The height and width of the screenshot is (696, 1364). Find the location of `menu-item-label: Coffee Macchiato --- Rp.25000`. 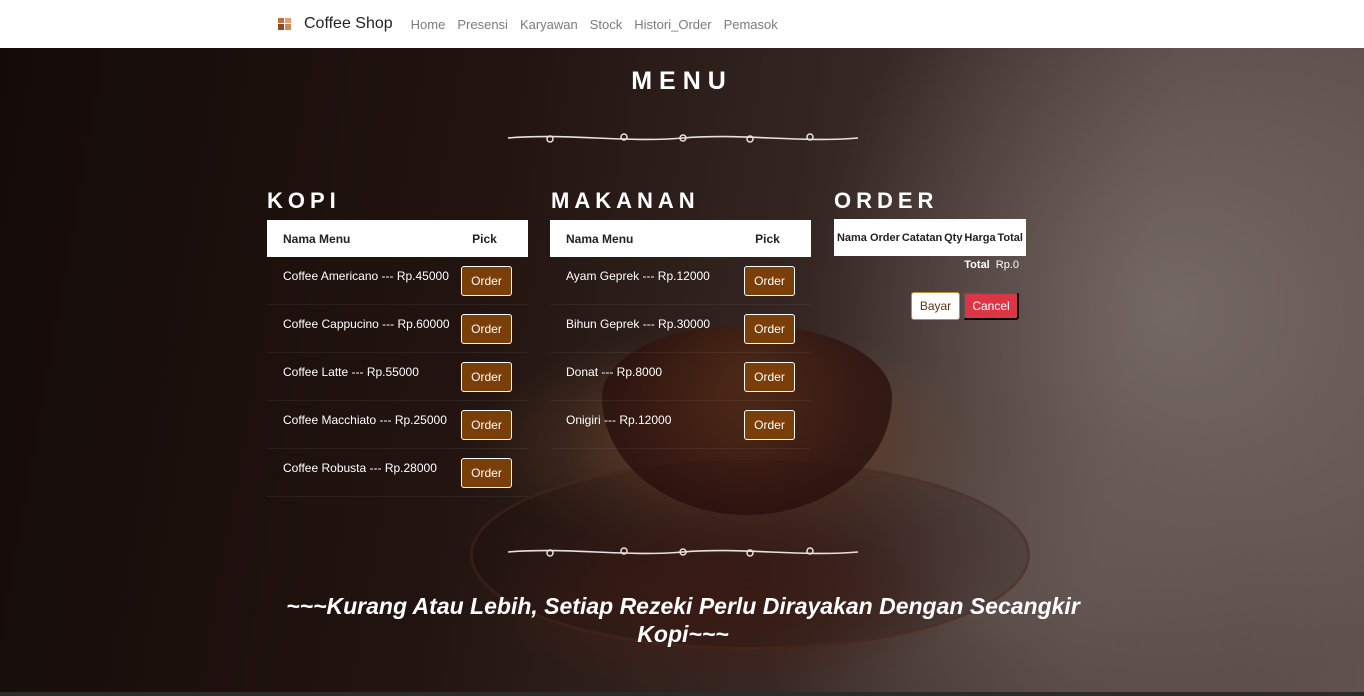

menu-item-label: Coffee Macchiato --- Rp.25000 is located at coordinates (365, 419).